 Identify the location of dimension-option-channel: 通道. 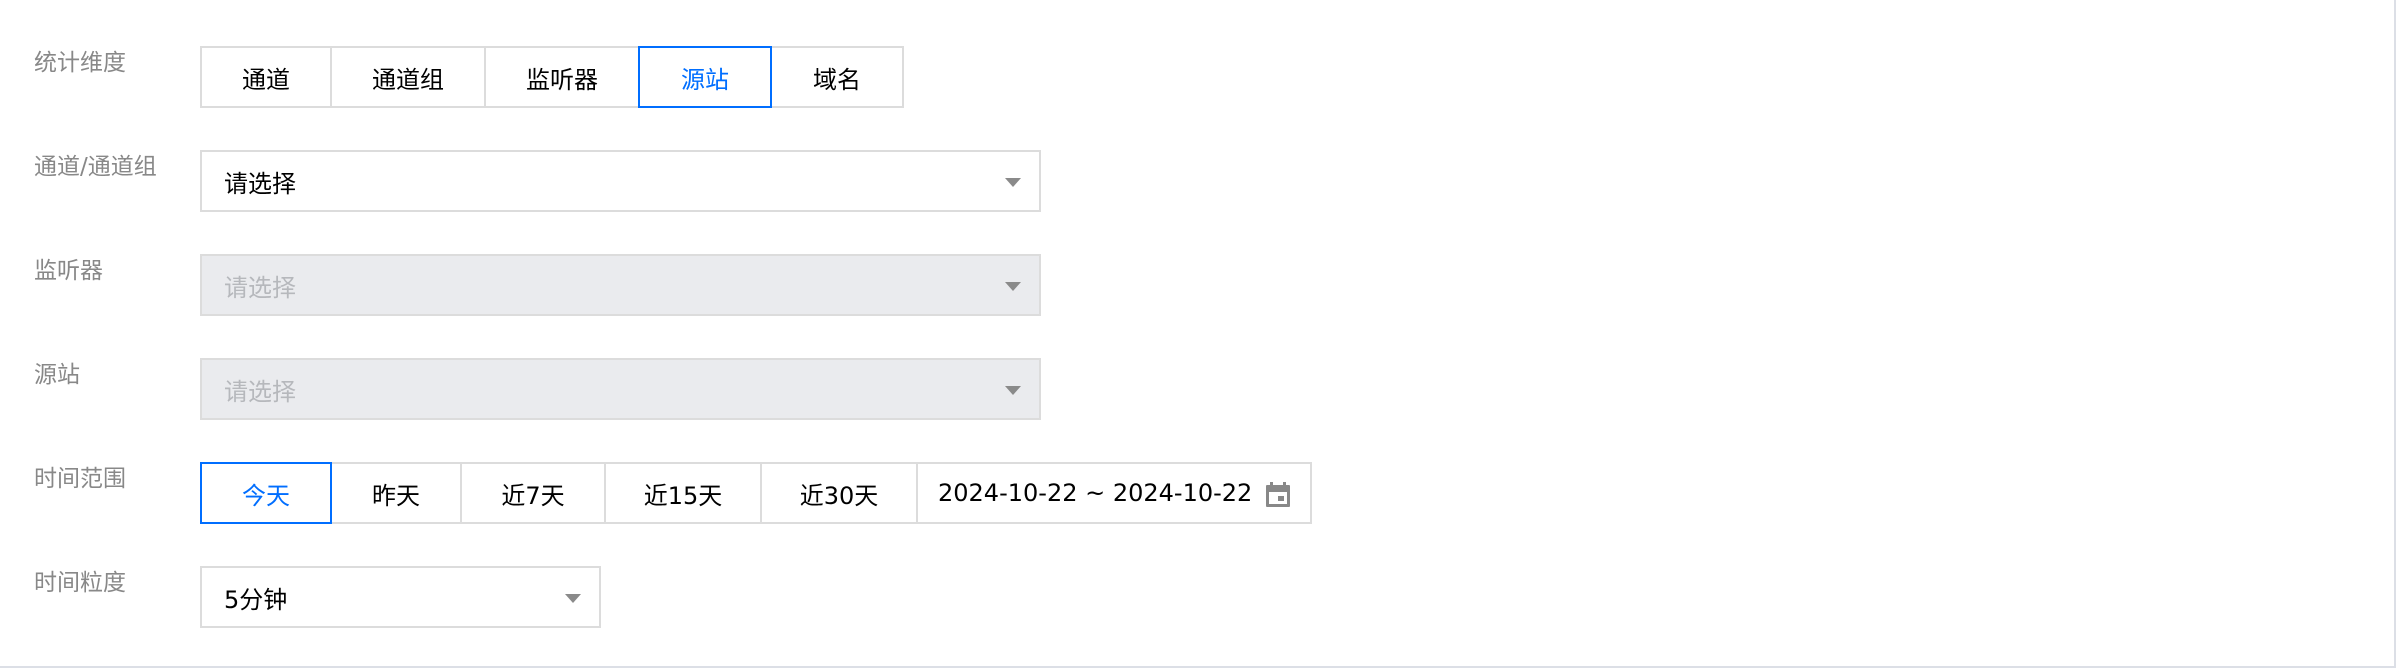
(266, 77).